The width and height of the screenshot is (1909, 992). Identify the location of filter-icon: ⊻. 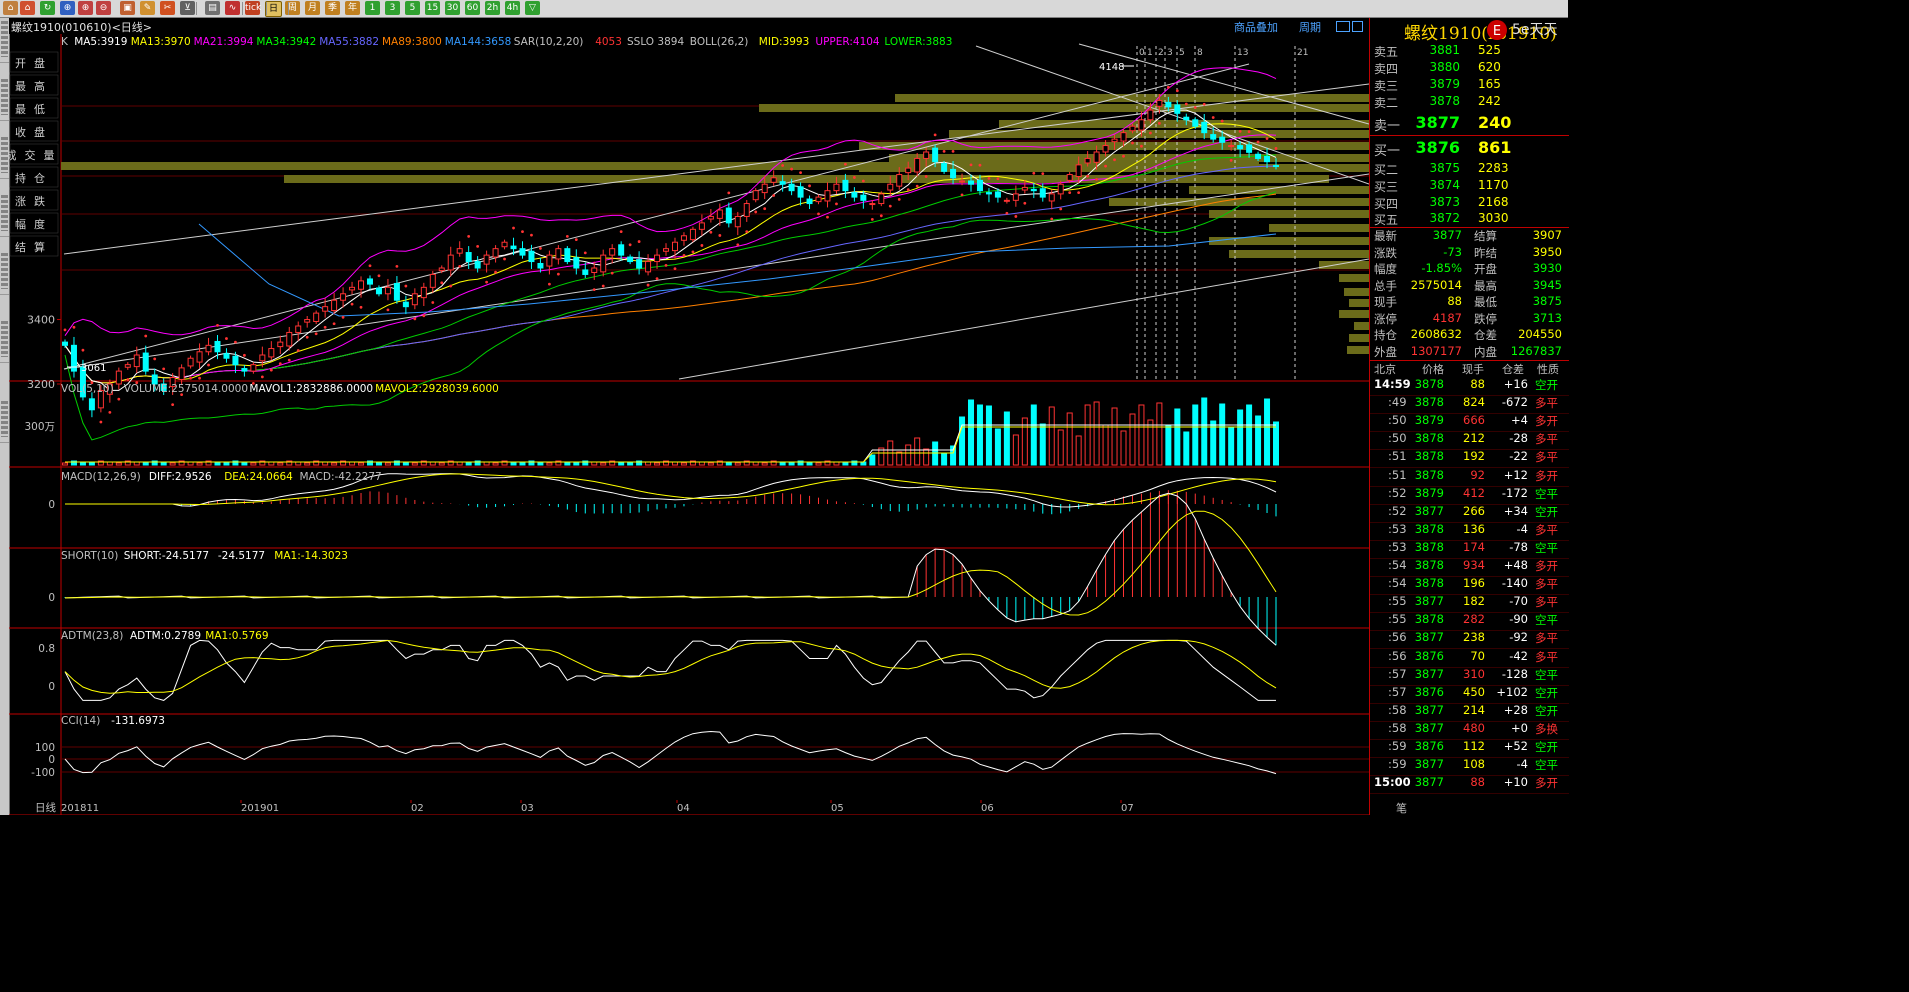
(187, 8).